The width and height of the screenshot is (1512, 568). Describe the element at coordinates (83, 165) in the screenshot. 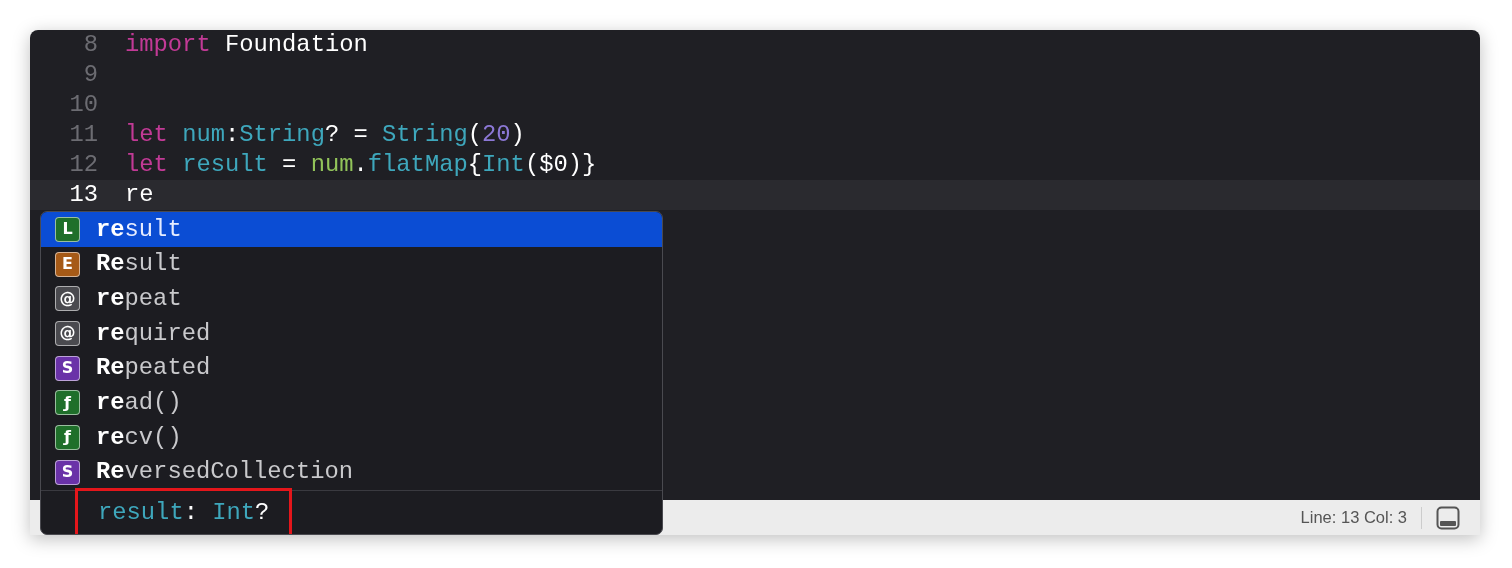

I see `line-number: 12` at that location.